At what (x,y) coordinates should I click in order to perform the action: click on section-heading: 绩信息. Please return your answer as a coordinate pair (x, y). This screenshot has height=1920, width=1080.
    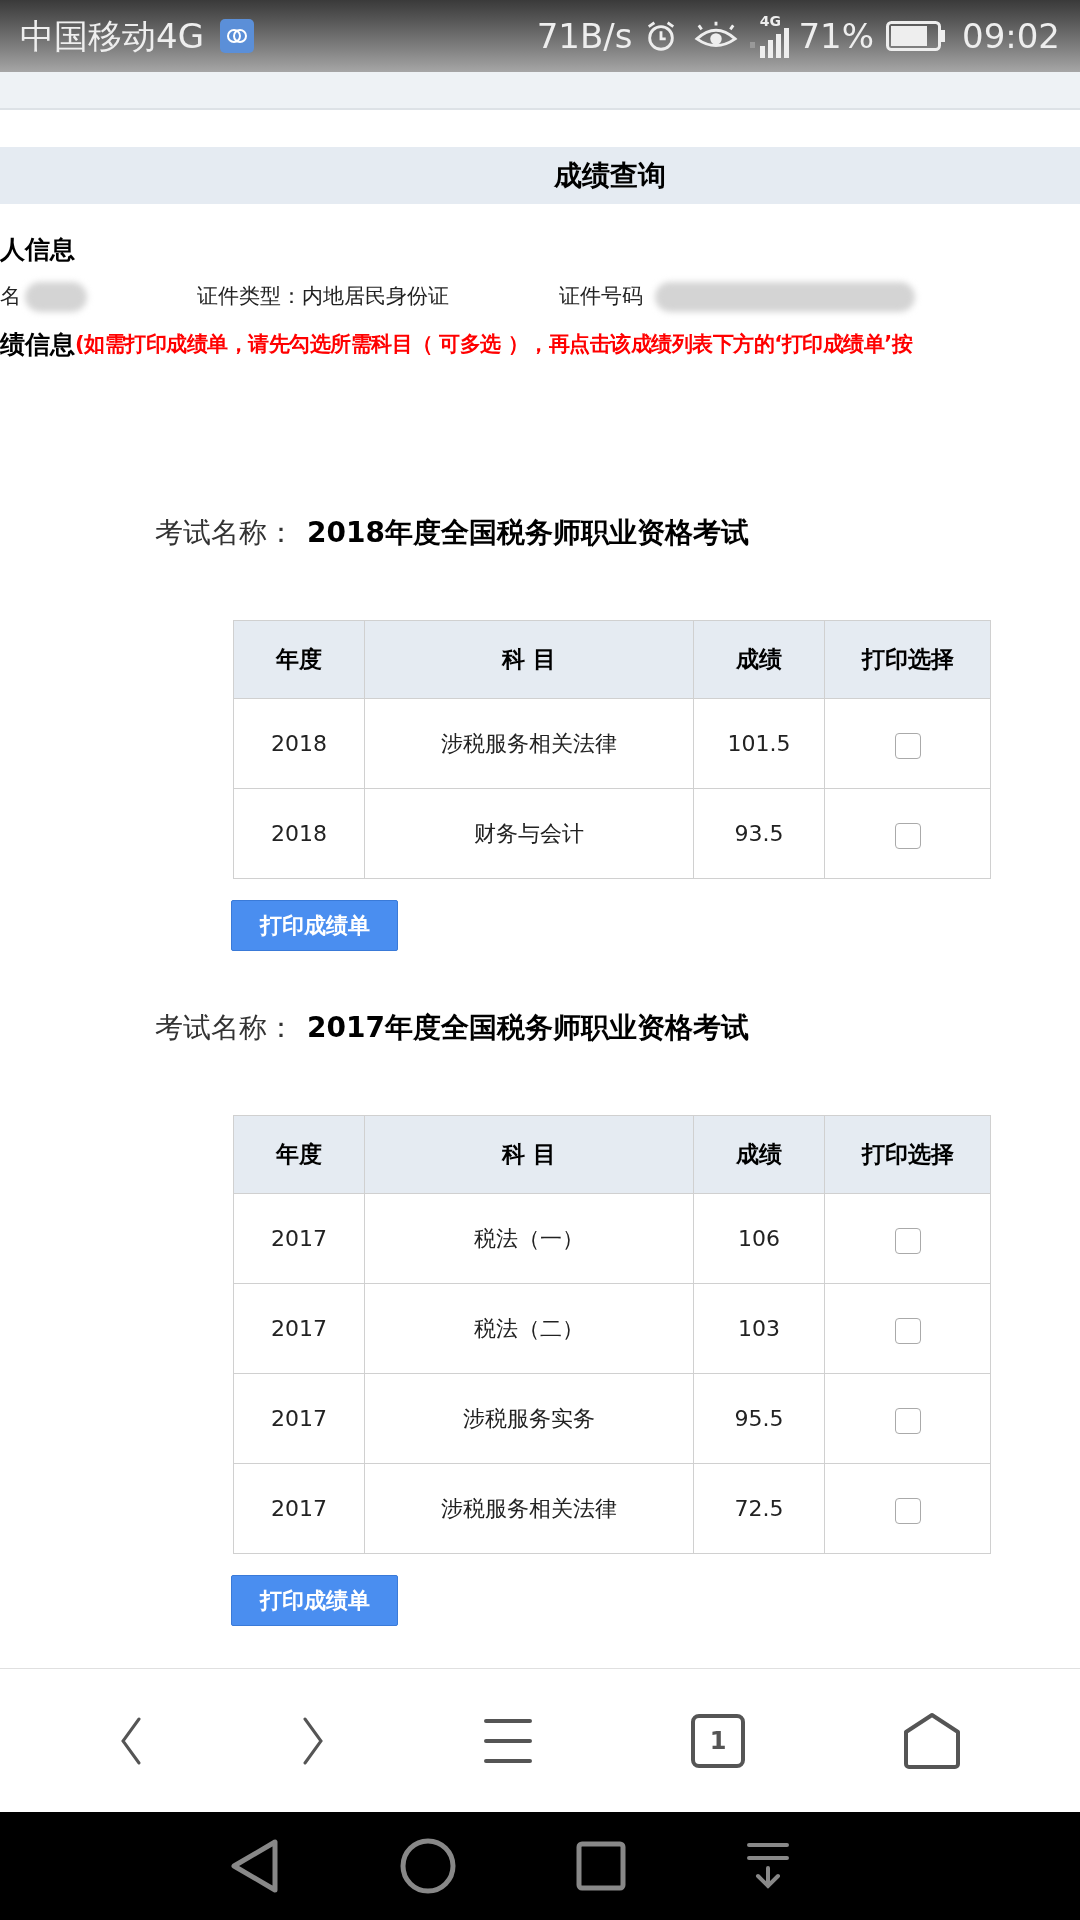
    Looking at the image, I should click on (37, 345).